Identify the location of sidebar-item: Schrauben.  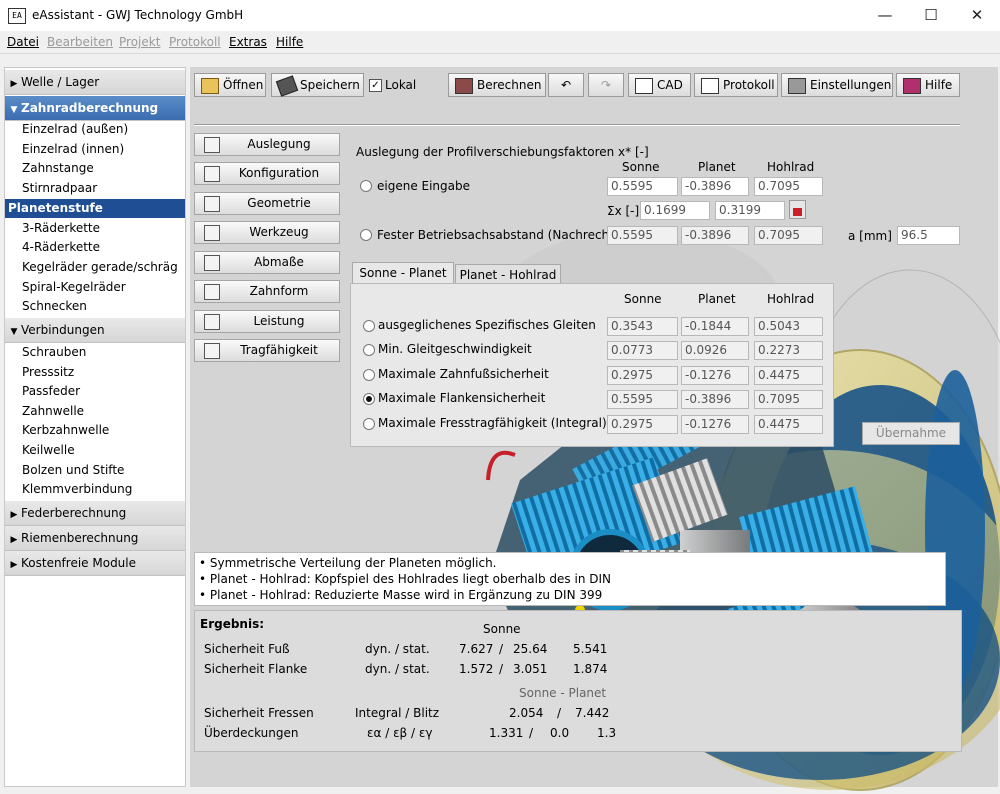
(54, 352).